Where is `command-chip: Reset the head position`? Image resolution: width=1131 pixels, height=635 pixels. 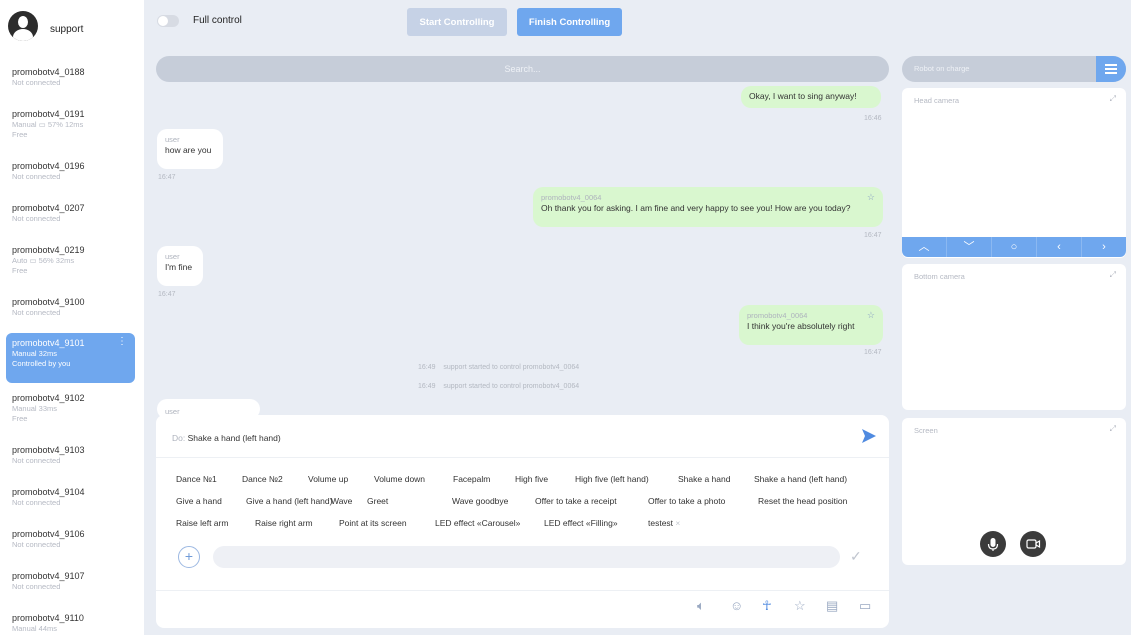
command-chip: Reset the head position is located at coordinates (802, 501).